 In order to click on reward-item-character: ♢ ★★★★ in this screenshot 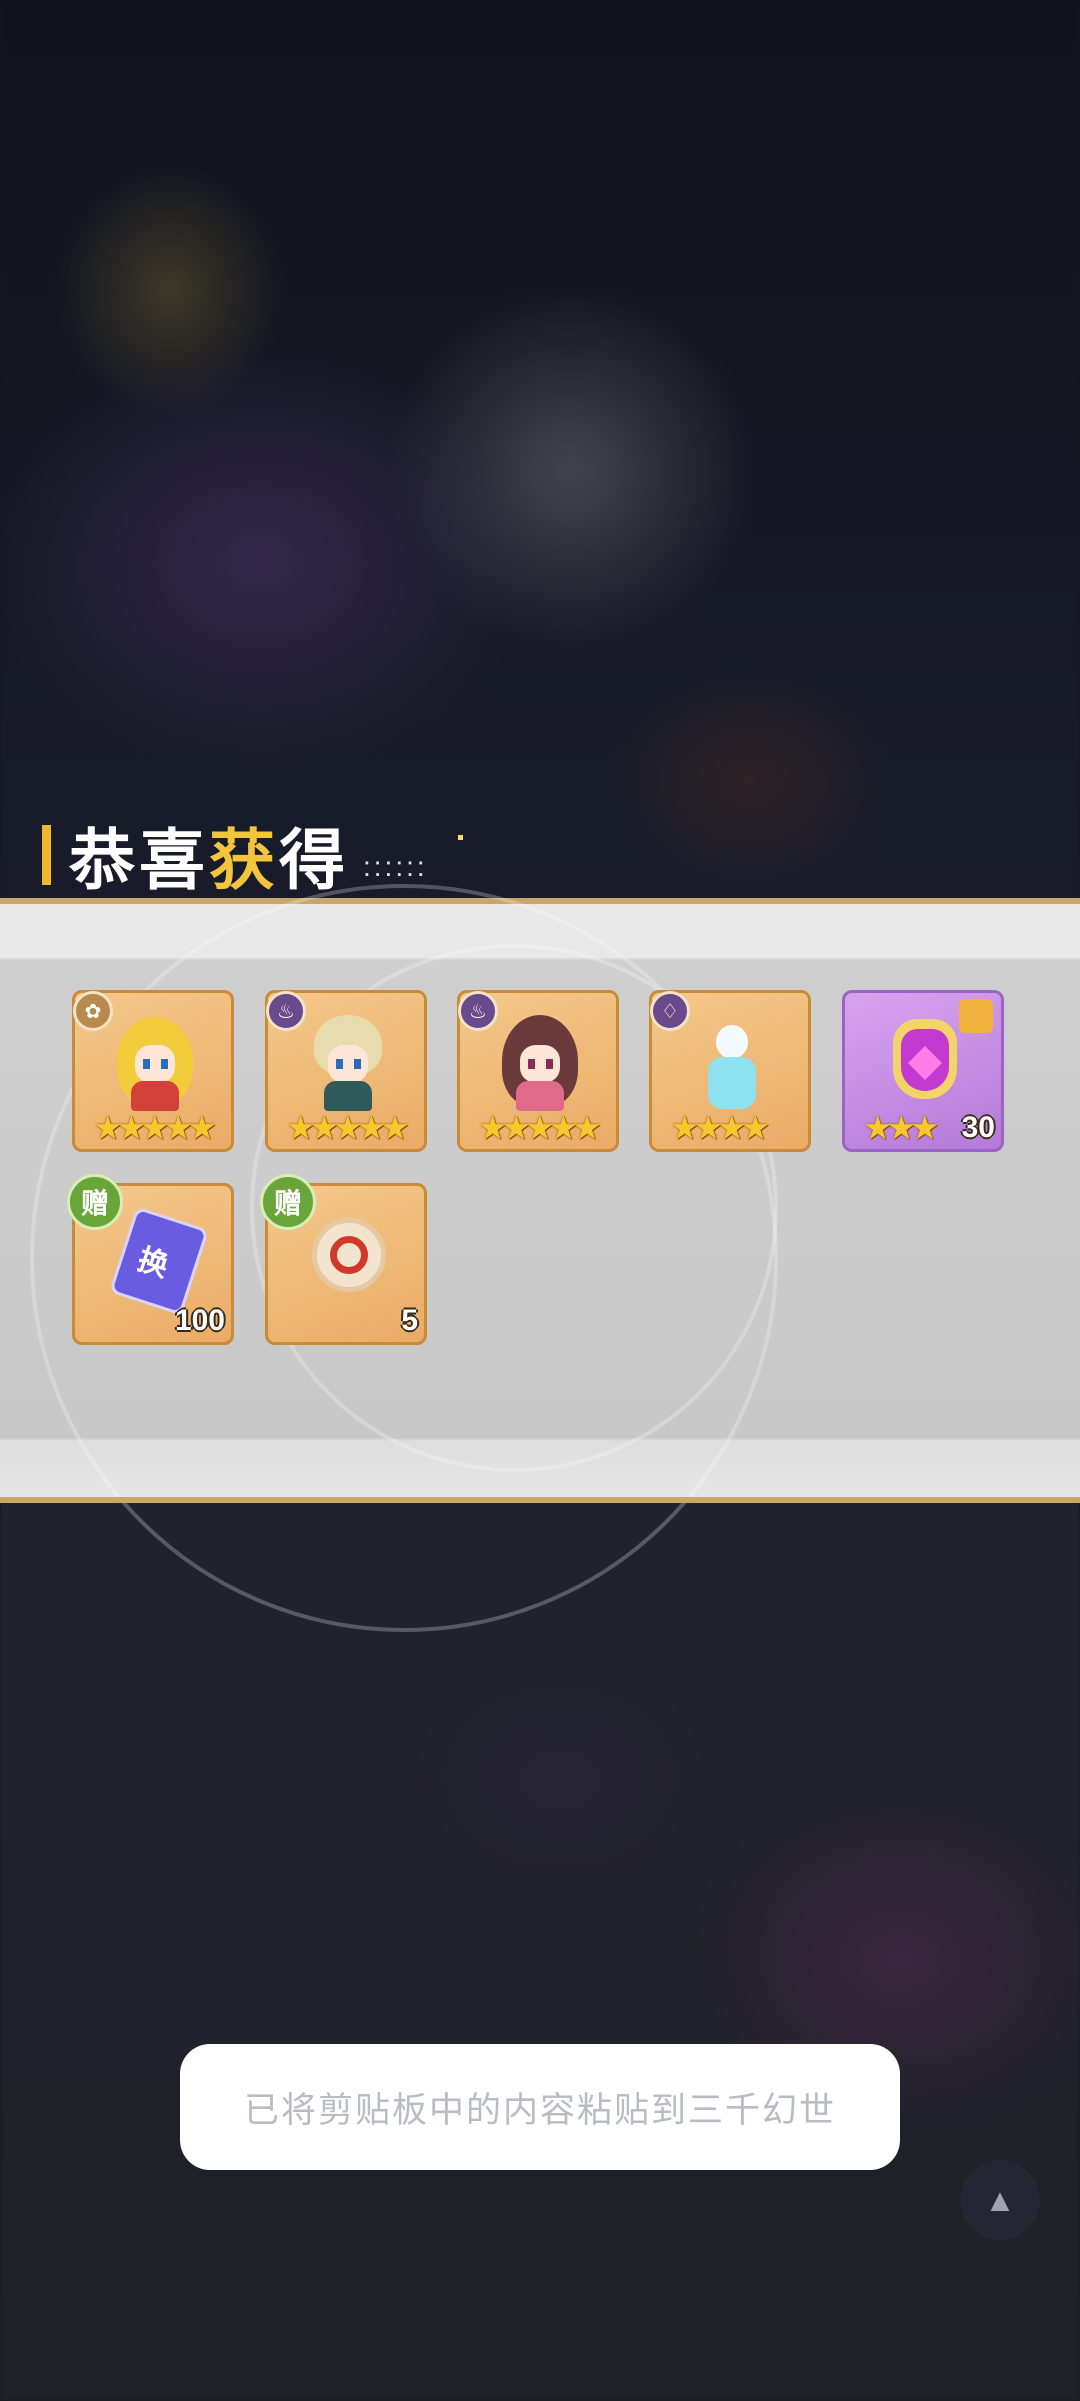, I will do `click(730, 1071)`.